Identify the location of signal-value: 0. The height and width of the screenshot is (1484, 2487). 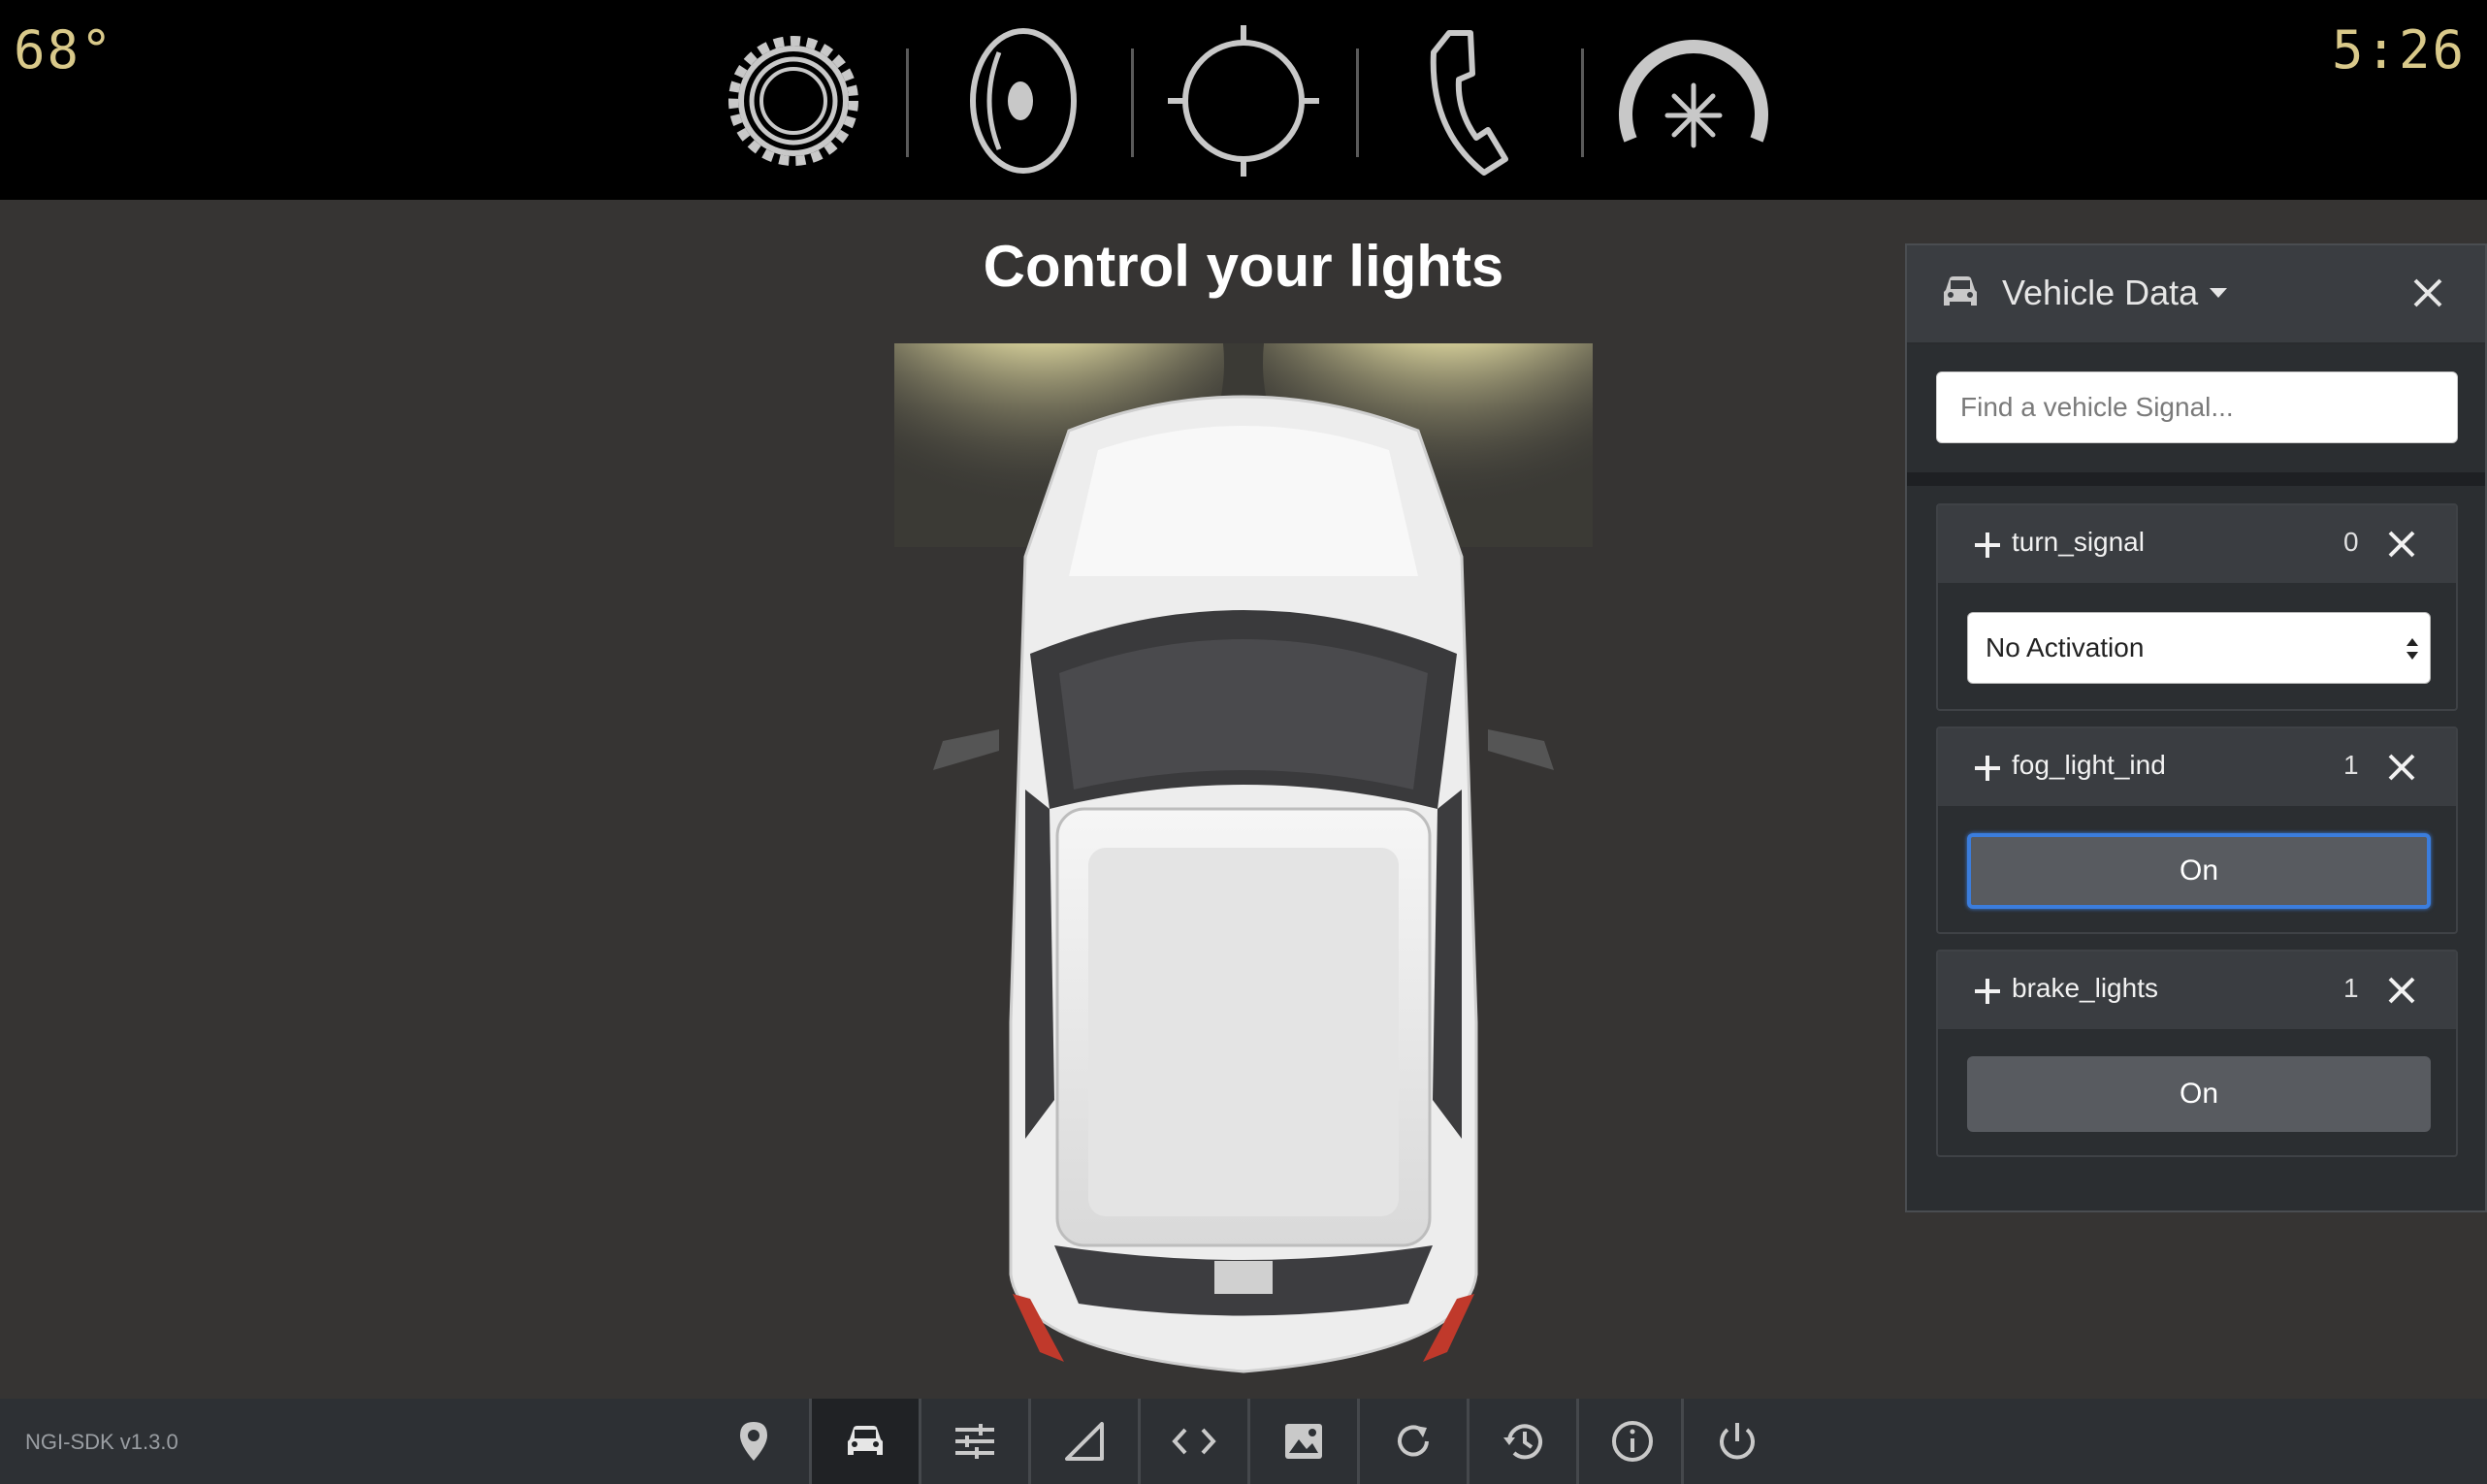
(2351, 542).